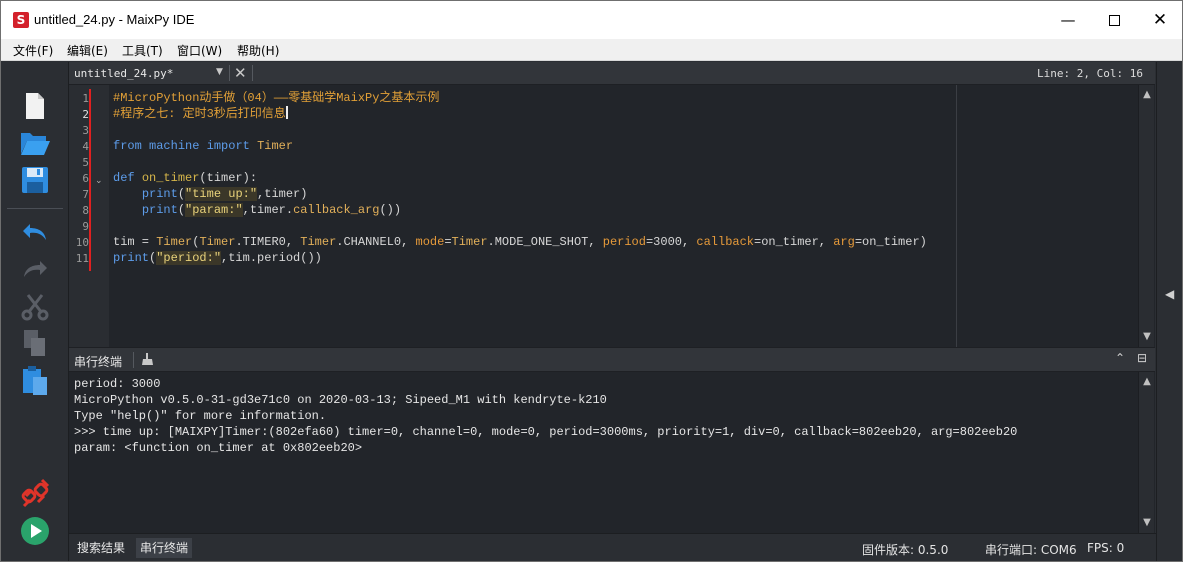 The height and width of the screenshot is (562, 1183). Describe the element at coordinates (1068, 20) in the screenshot. I see `minimize-button: —` at that location.